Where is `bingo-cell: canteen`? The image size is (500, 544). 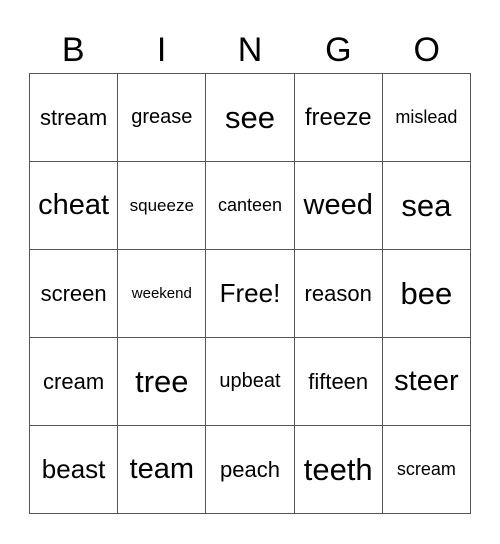 bingo-cell: canteen is located at coordinates (250, 206).